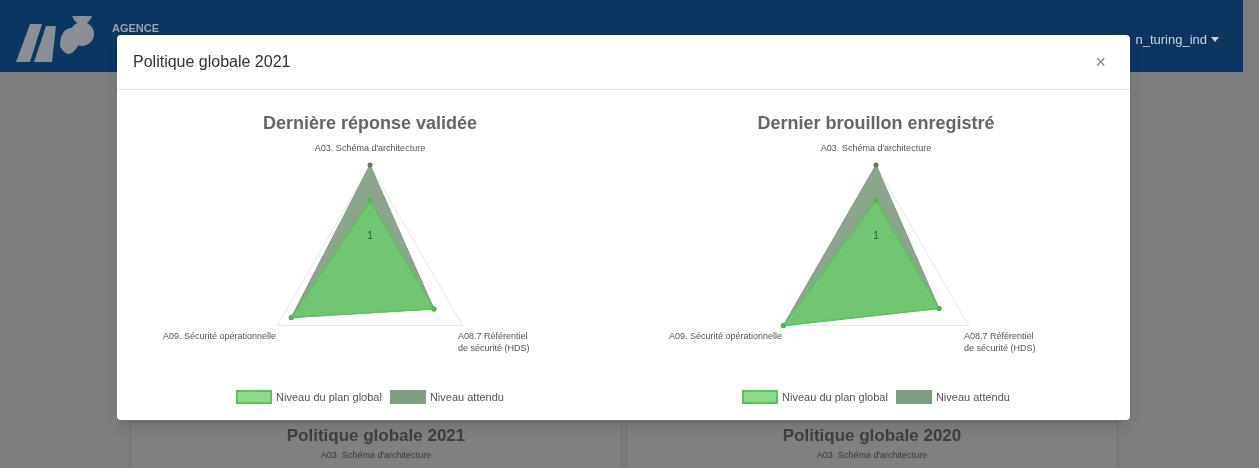  I want to click on card-title: Politique globale 2021, so click(376, 436).